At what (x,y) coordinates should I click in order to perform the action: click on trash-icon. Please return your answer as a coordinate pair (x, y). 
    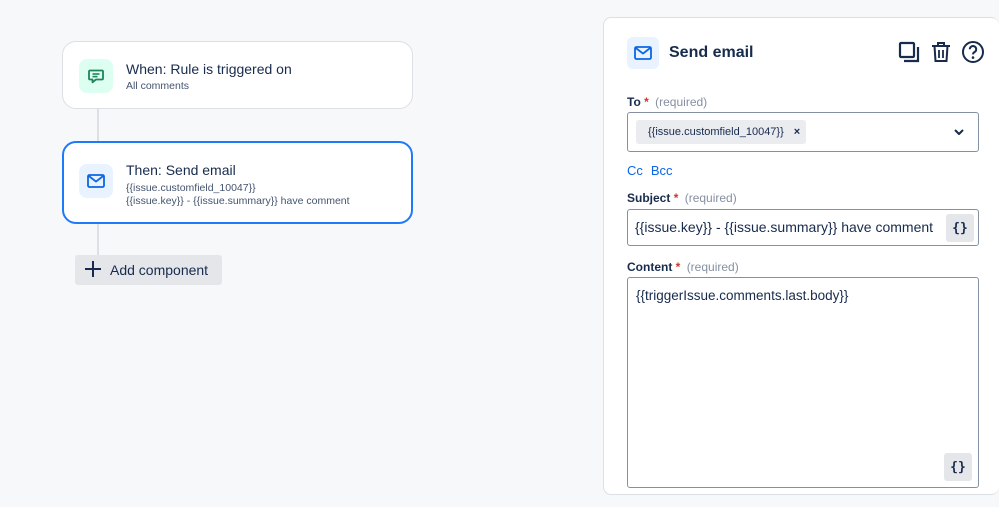
    Looking at the image, I should click on (941, 52).